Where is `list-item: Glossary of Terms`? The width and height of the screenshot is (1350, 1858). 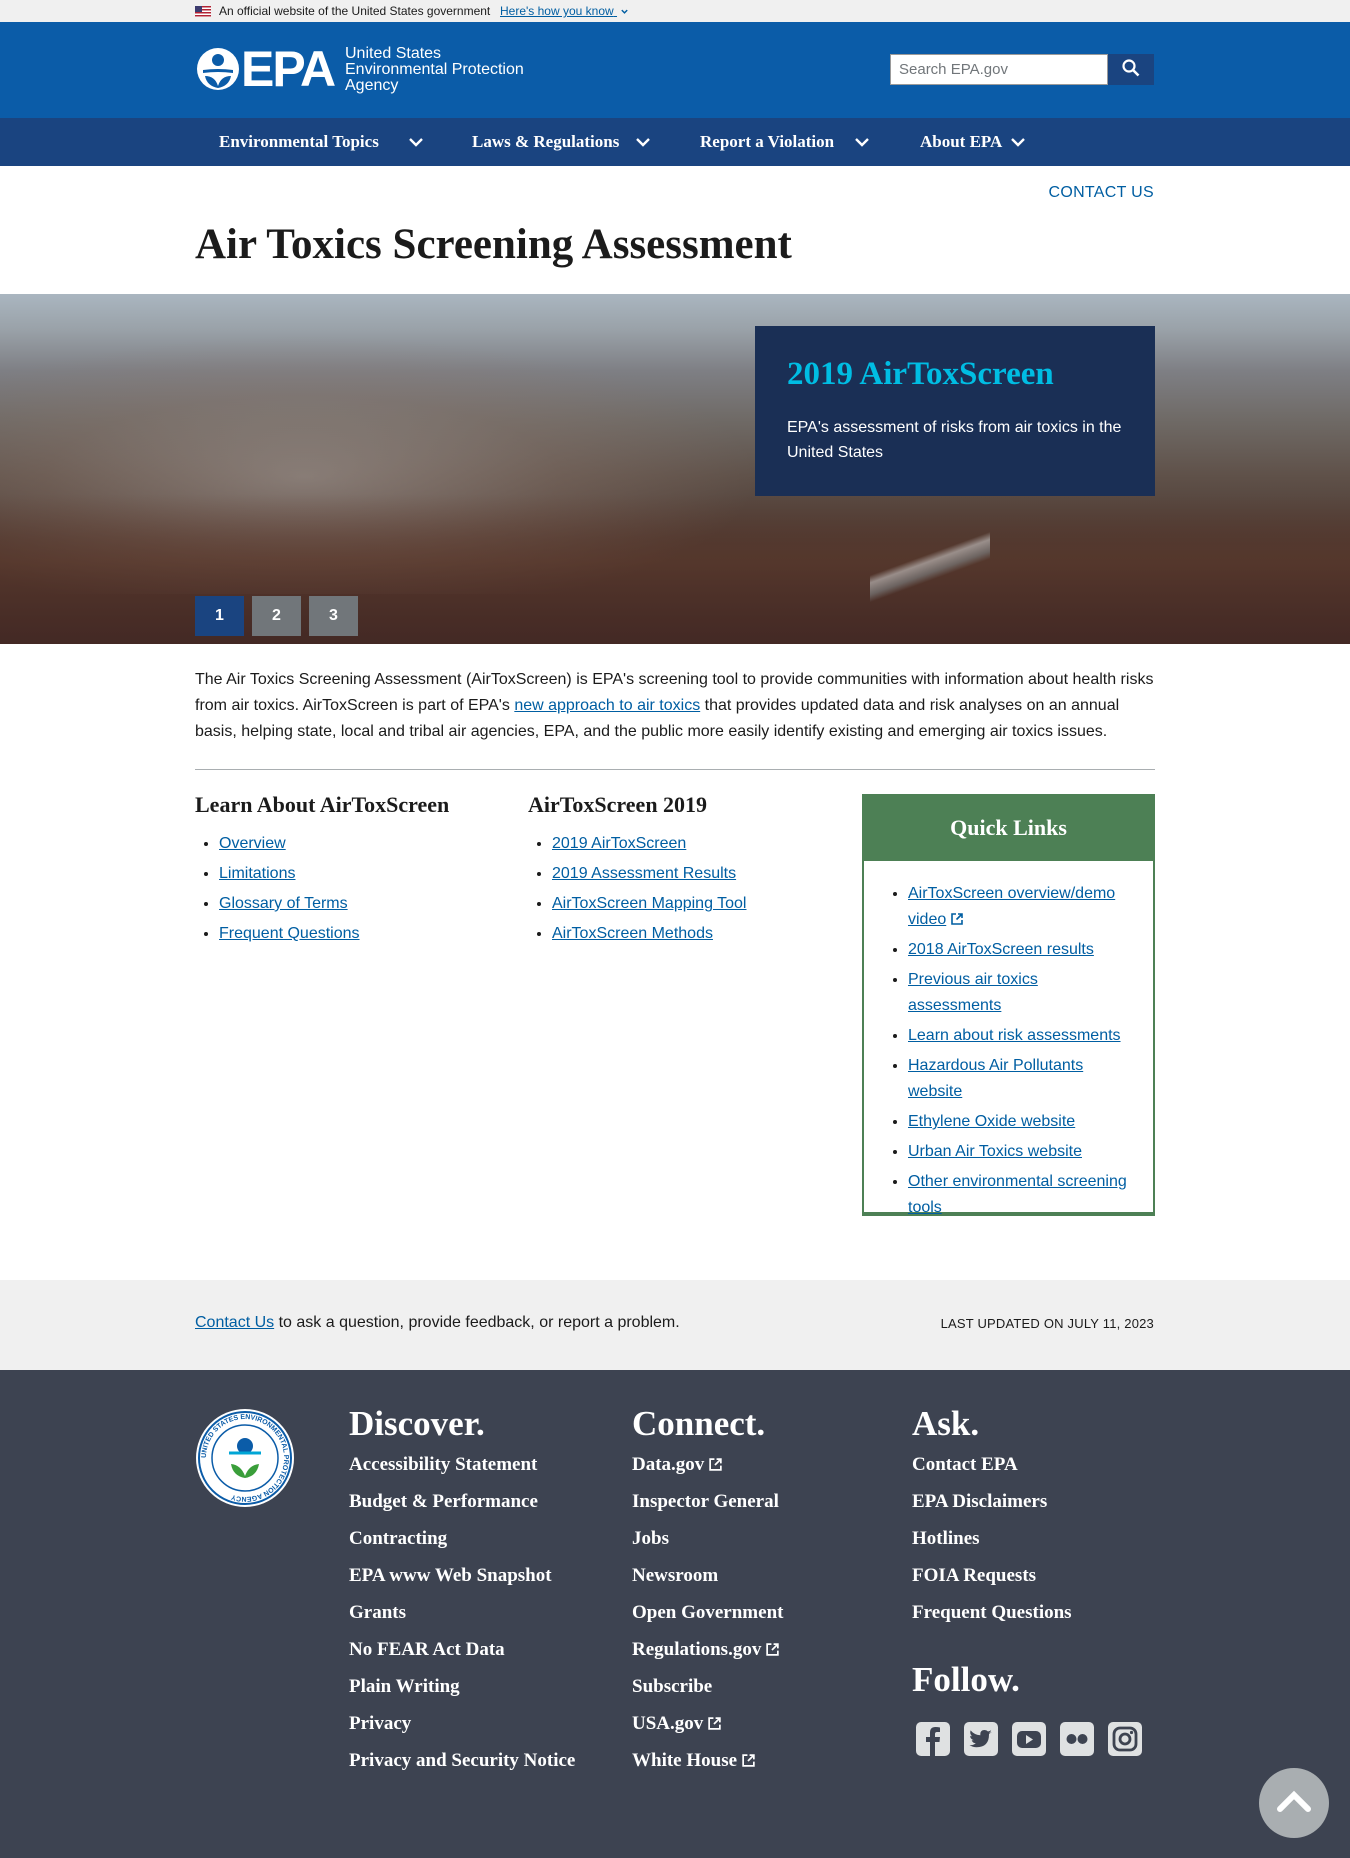 list-item: Glossary of Terms is located at coordinates (367, 904).